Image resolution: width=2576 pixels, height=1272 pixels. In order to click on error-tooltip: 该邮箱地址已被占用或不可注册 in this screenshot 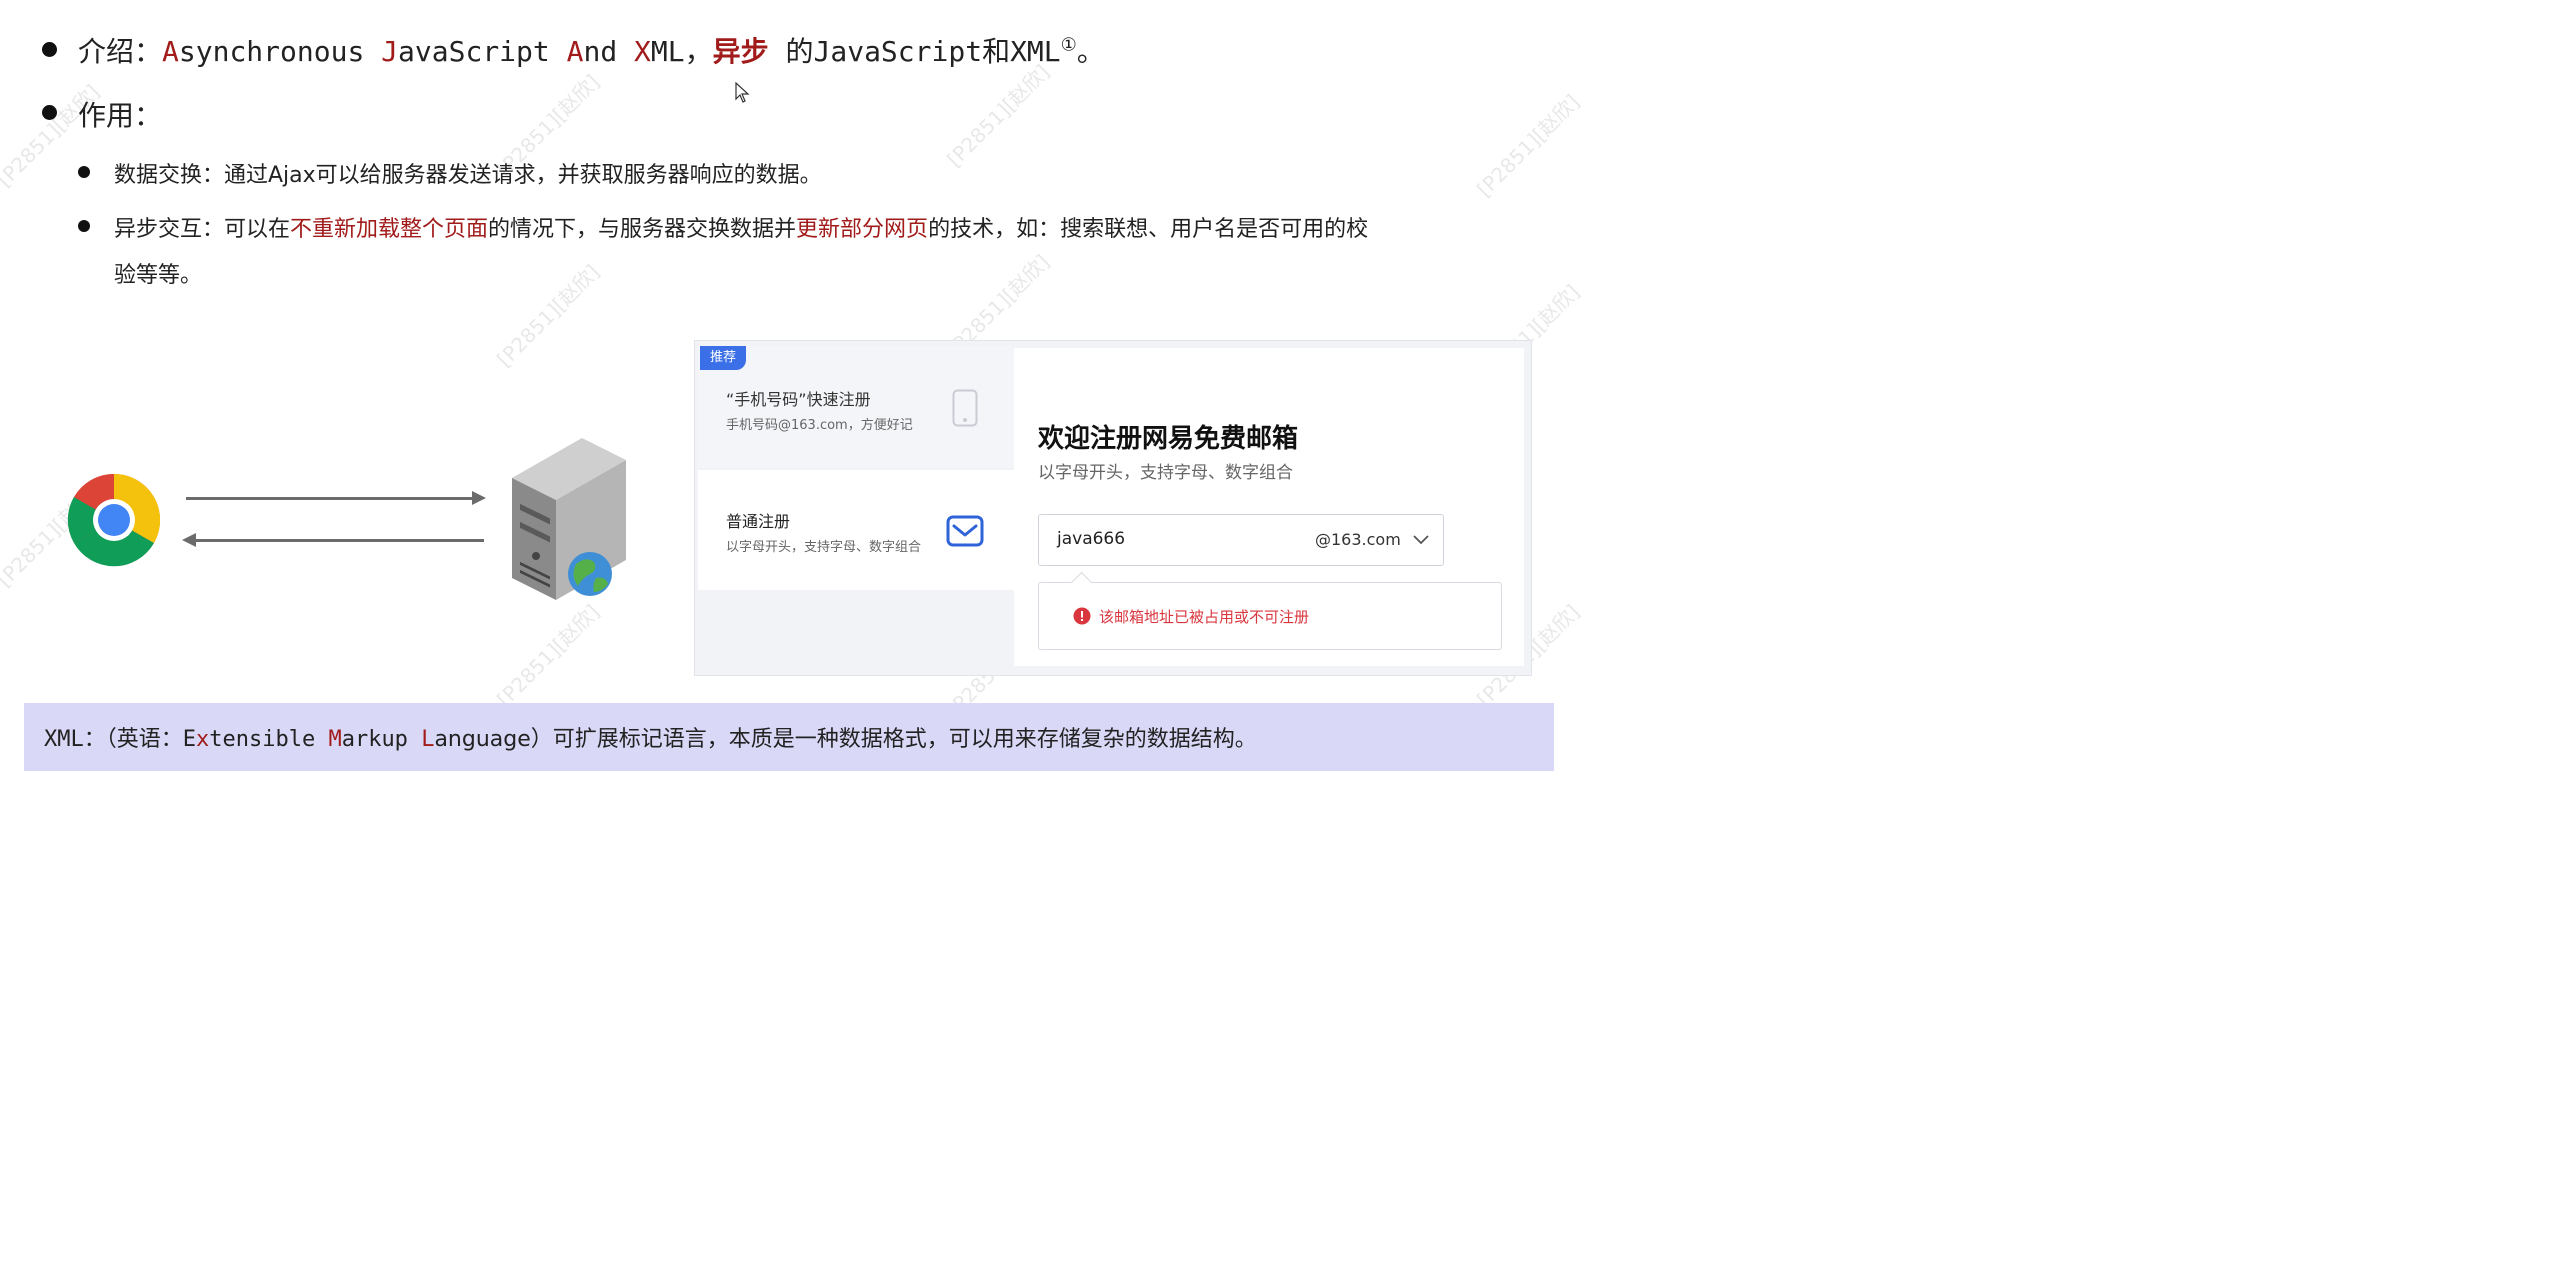, I will do `click(1270, 616)`.